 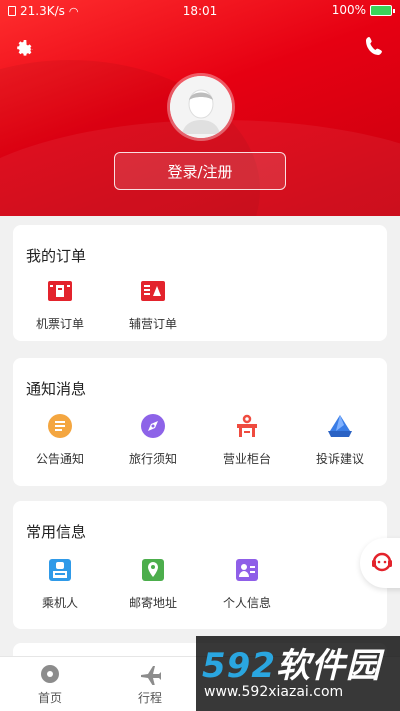 I want to click on counter-icon, so click(x=247, y=426).